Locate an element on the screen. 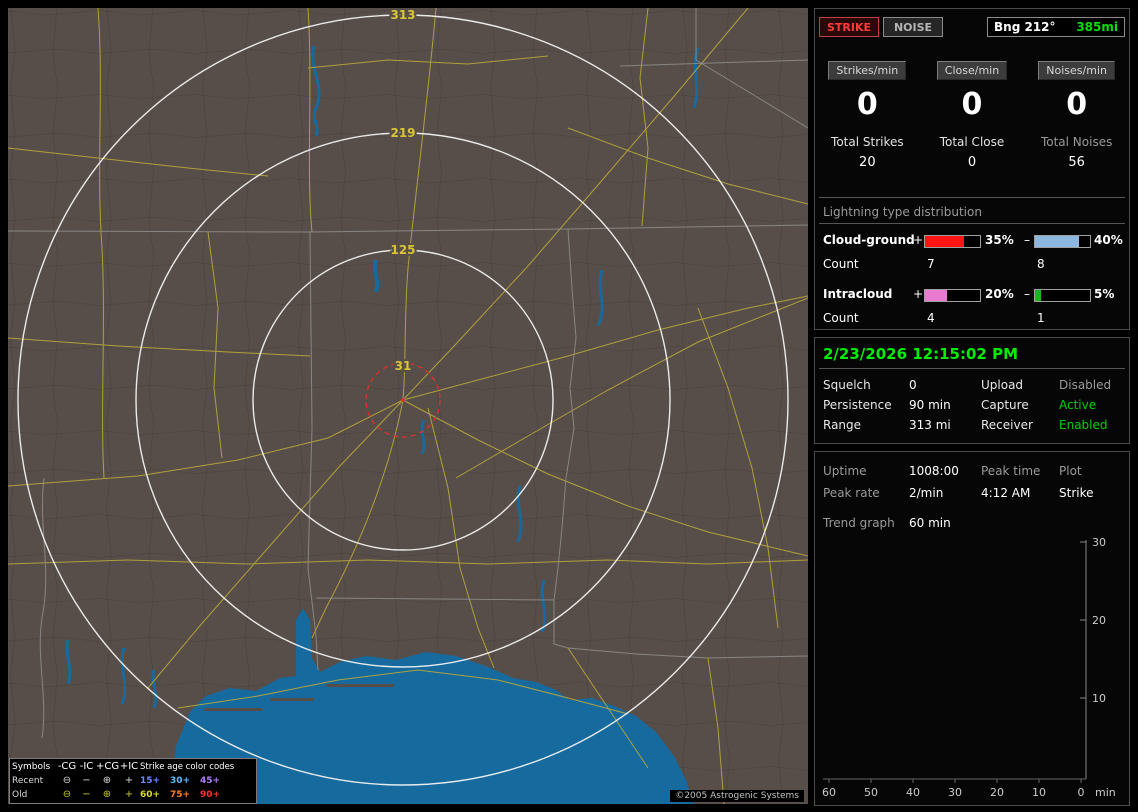  peak-rate-value: 2/min is located at coordinates (926, 493).